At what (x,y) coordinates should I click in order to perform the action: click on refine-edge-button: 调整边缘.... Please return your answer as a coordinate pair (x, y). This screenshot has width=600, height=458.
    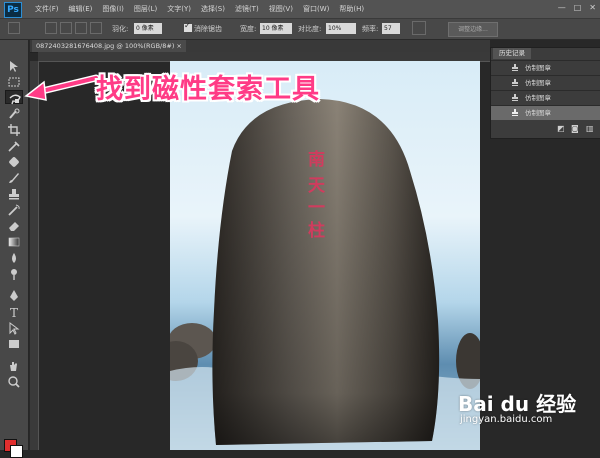
    Looking at the image, I should click on (473, 29).